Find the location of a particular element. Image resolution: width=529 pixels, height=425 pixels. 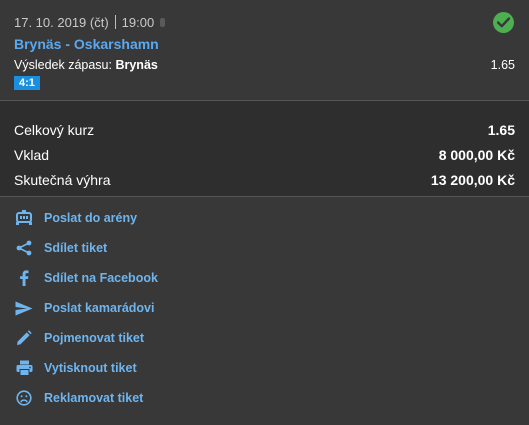

pencil-icon is located at coordinates (24, 338).